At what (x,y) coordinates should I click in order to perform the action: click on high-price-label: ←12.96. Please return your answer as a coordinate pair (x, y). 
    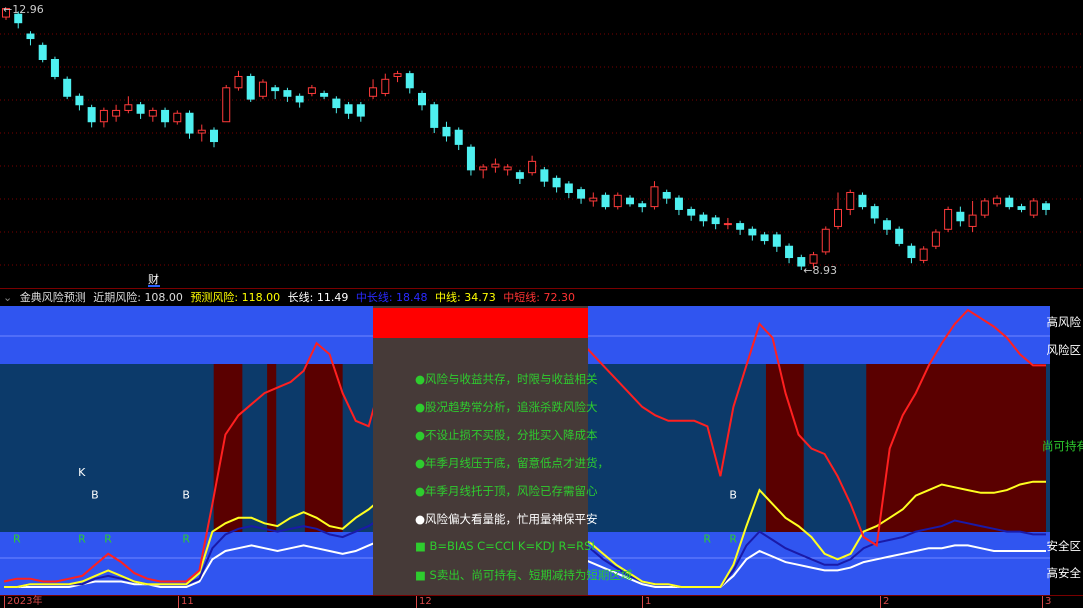
    Looking at the image, I should click on (23, 9).